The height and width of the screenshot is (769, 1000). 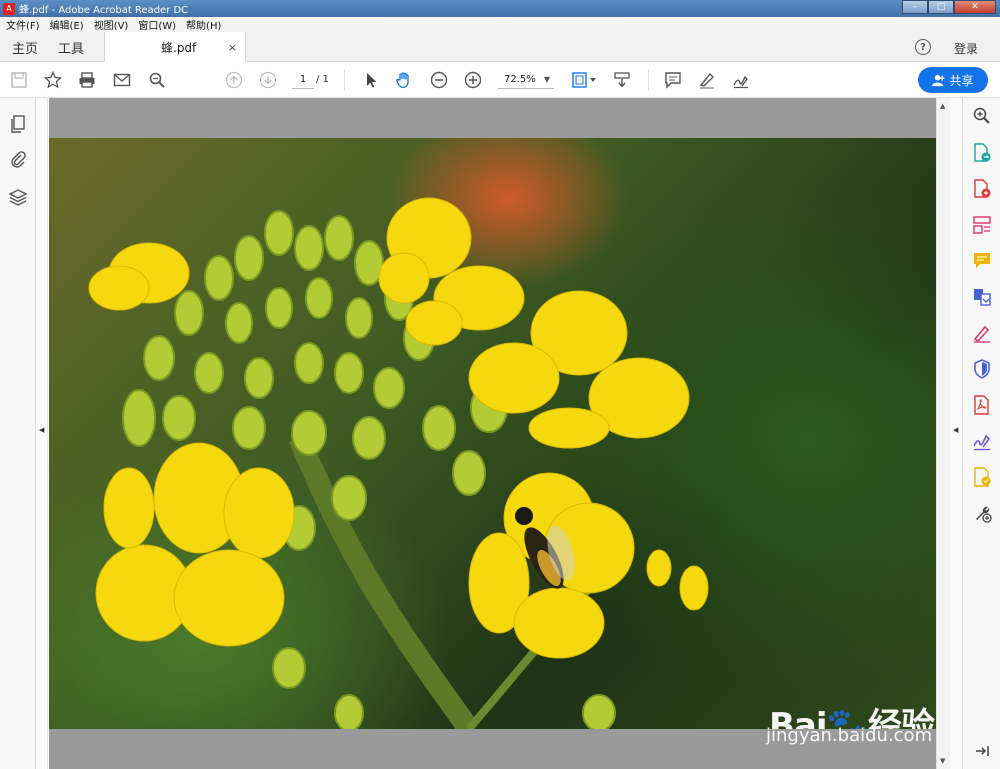 What do you see at coordinates (179, 48) in the screenshot?
I see `document-tab-label: 蜂.pdf` at bounding box center [179, 48].